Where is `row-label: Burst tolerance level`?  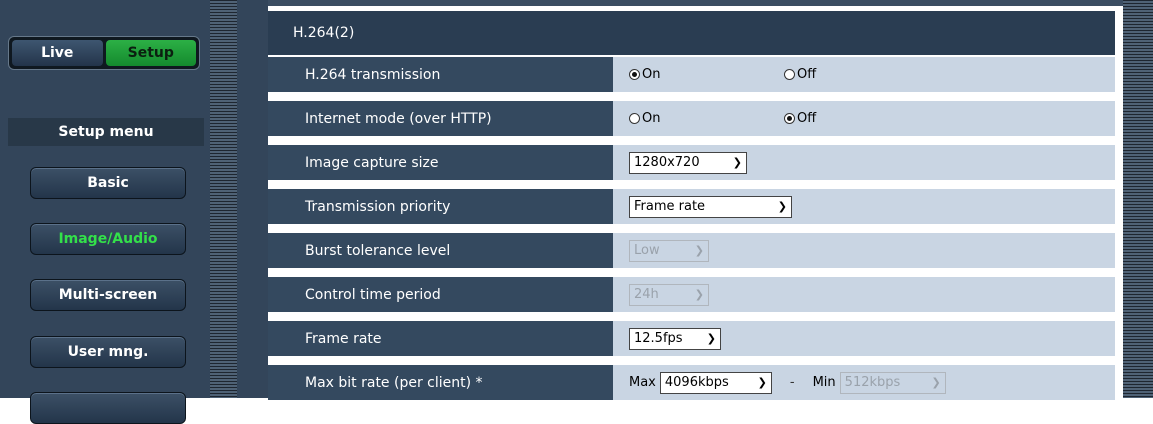
row-label: Burst tolerance level is located at coordinates (440, 250).